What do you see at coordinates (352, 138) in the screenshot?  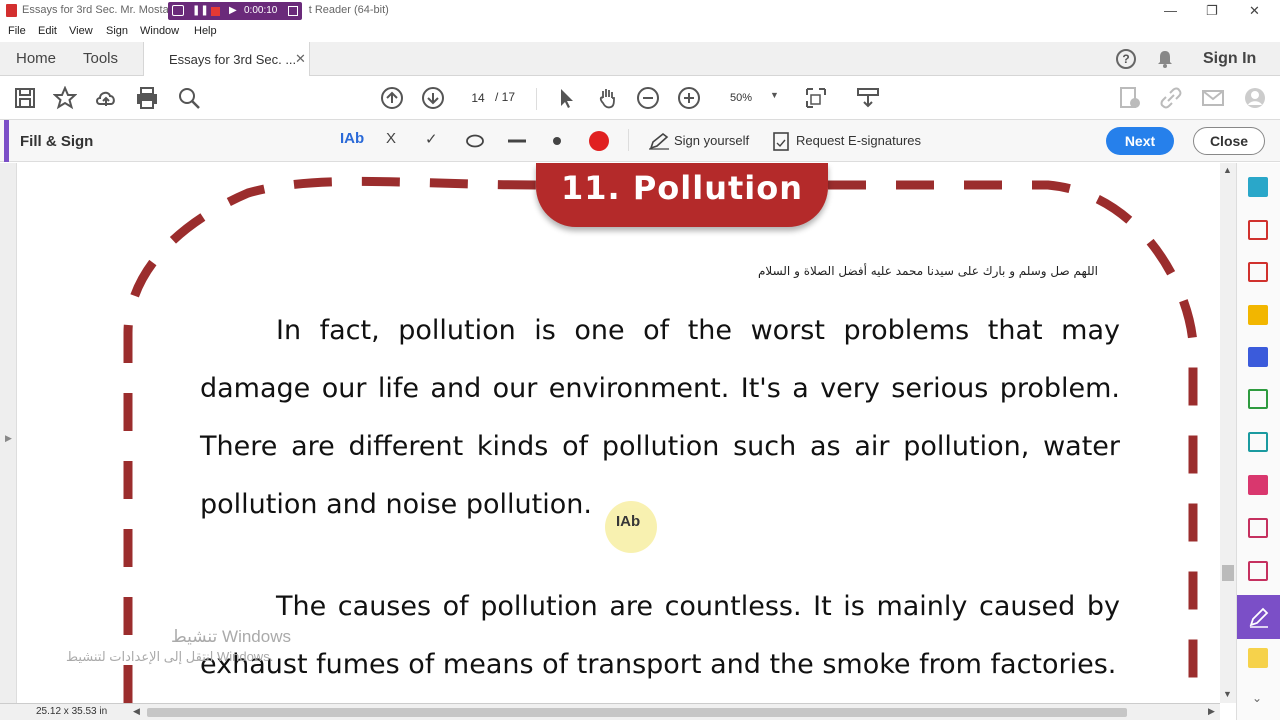 I see `add-text-tool: IAb` at bounding box center [352, 138].